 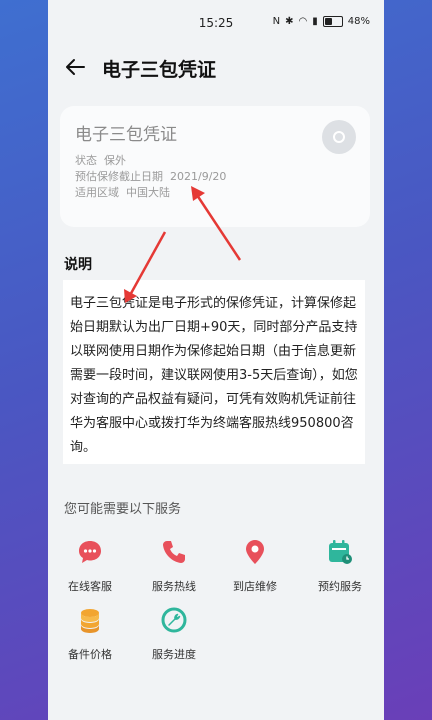 I want to click on annotation-arrow-description, so click(x=145, y=267).